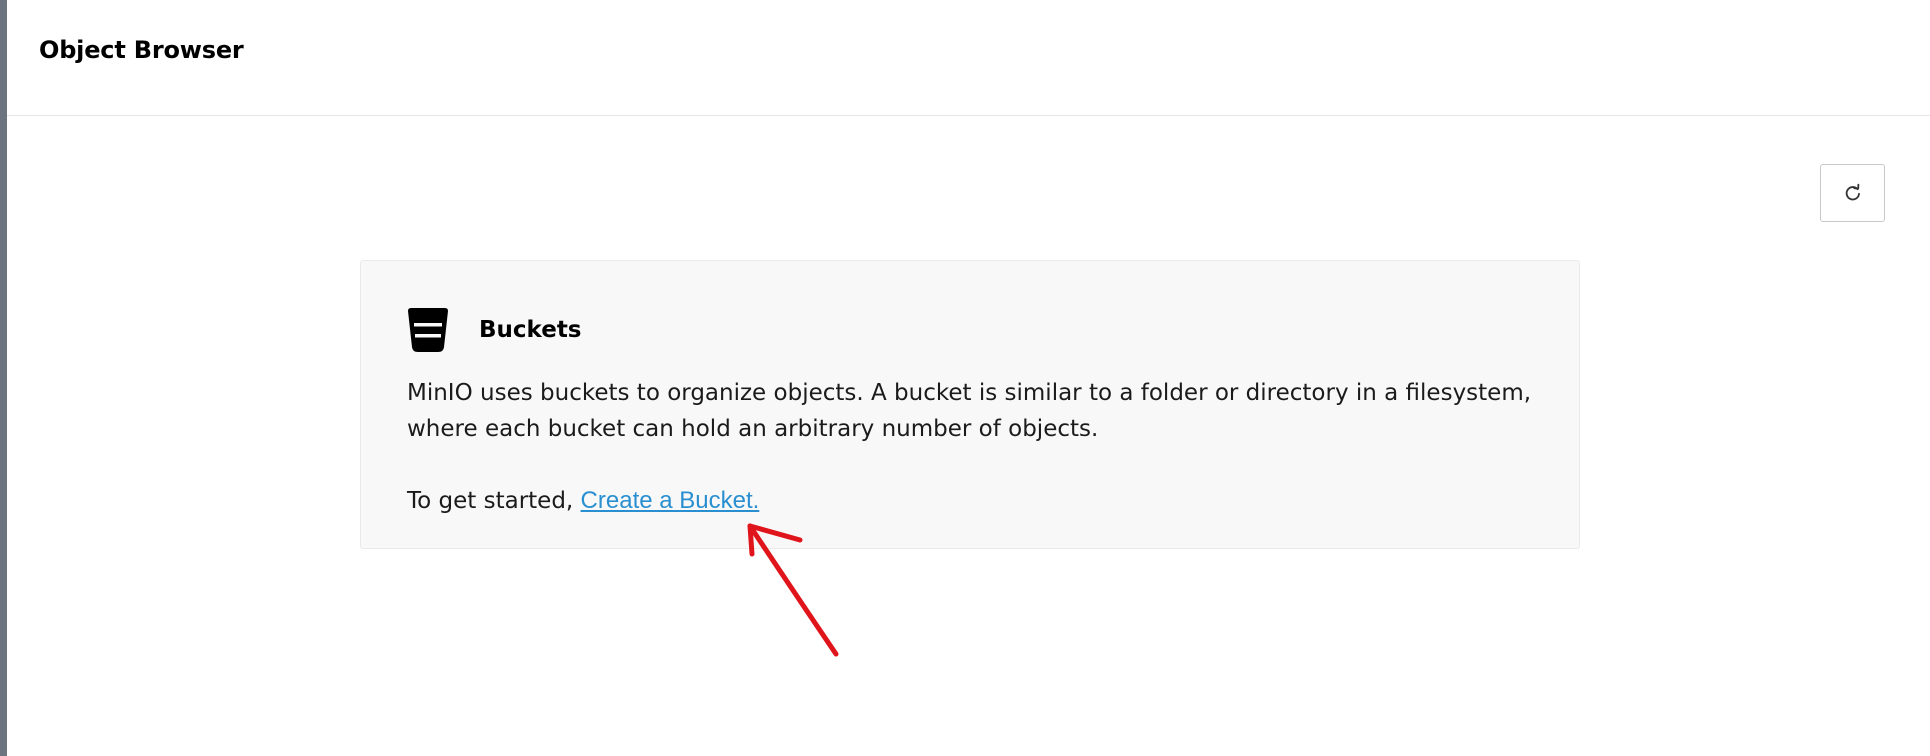  I want to click on card-title: Buckets, so click(530, 330).